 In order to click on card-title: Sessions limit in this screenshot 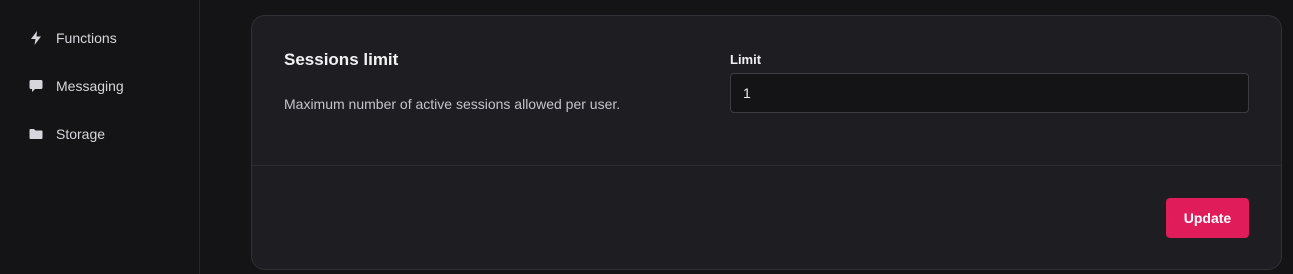, I will do `click(341, 59)`.